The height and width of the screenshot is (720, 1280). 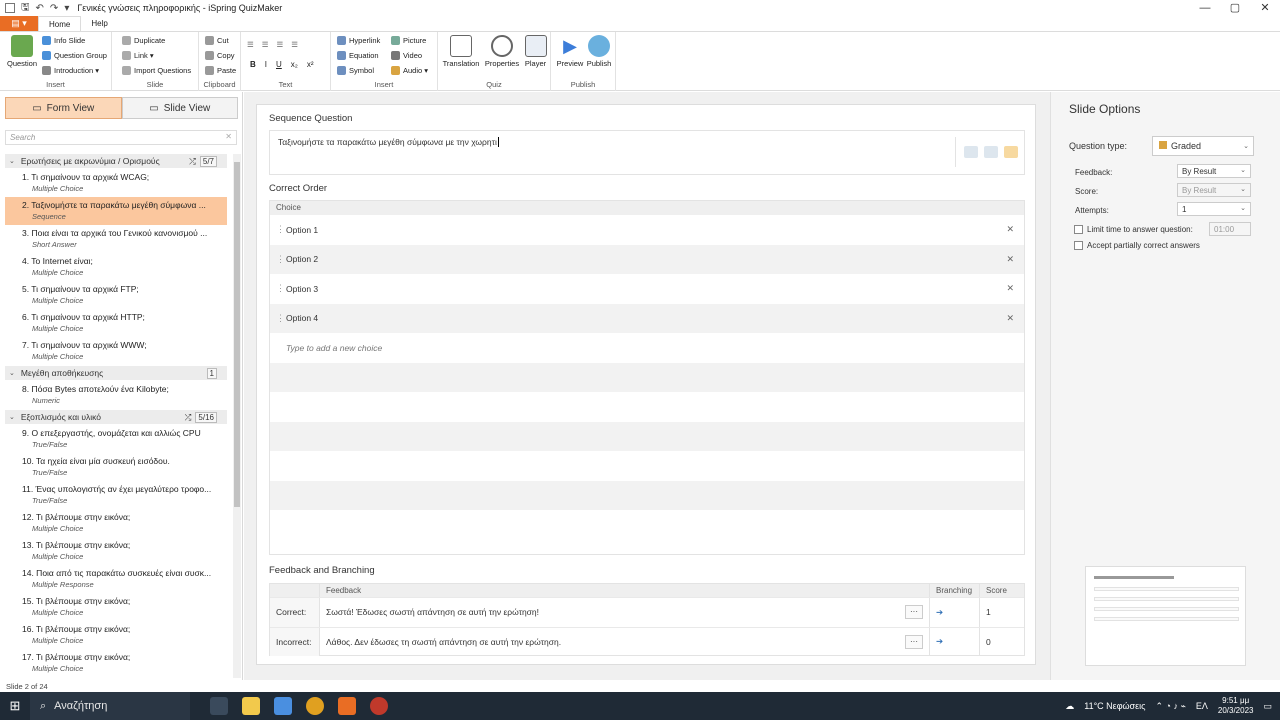 What do you see at coordinates (1203, 146) in the screenshot?
I see `question-type-select: Graded ⌄` at bounding box center [1203, 146].